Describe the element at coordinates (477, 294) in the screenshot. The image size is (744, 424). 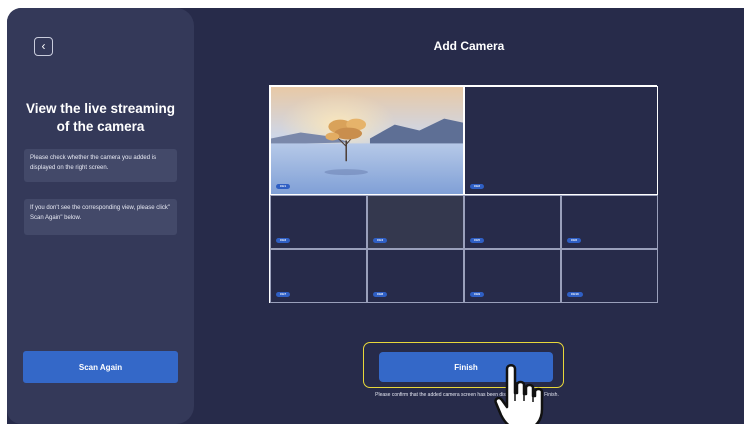
I see `channel-badge: CH9` at that location.